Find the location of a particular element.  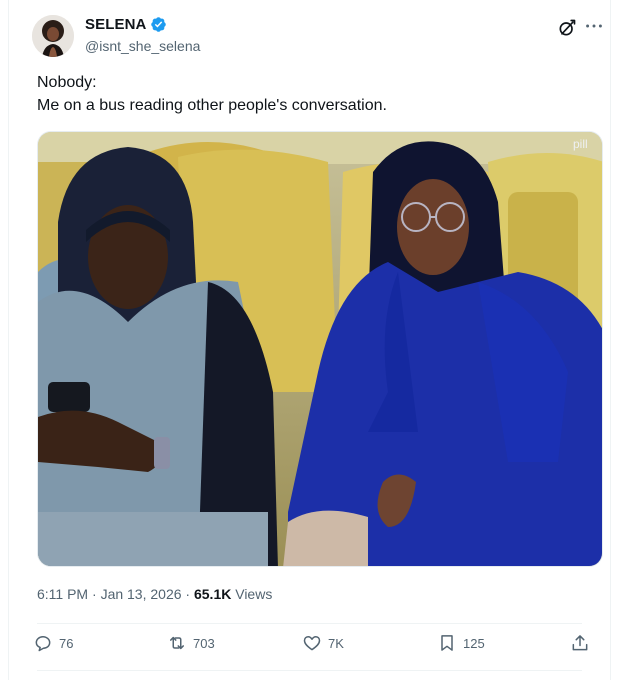

repost-icon is located at coordinates (177, 643).